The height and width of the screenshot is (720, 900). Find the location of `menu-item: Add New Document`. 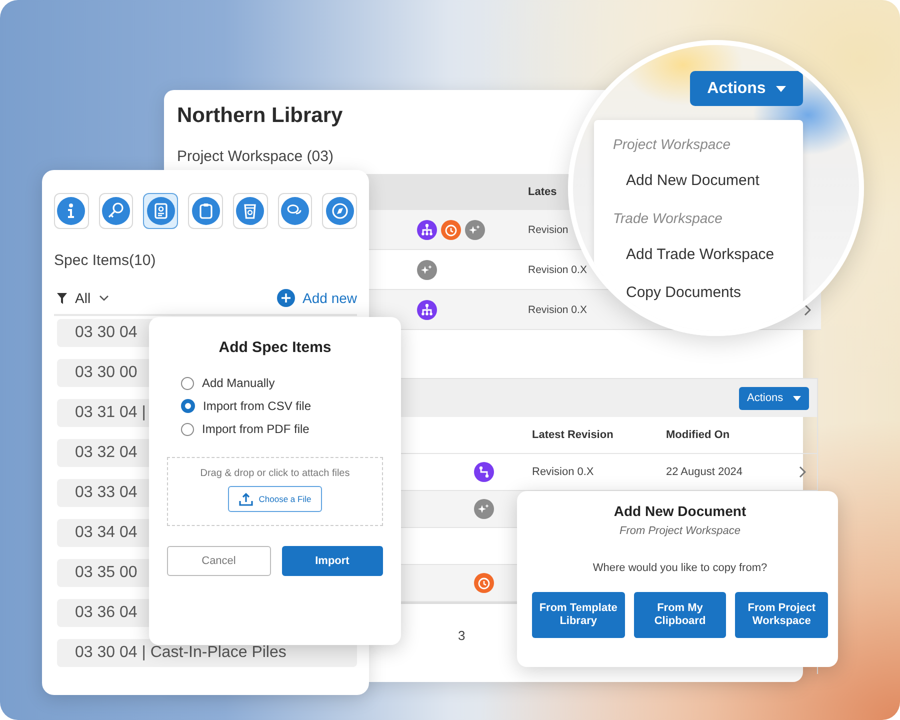

menu-item: Add New Document is located at coordinates (698, 182).